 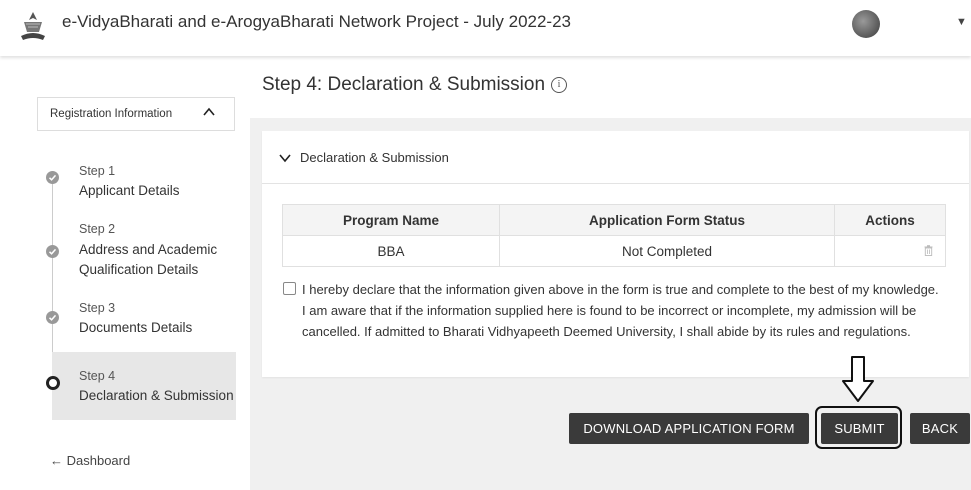 I want to click on step-4-number: Step 4, so click(x=97, y=376).